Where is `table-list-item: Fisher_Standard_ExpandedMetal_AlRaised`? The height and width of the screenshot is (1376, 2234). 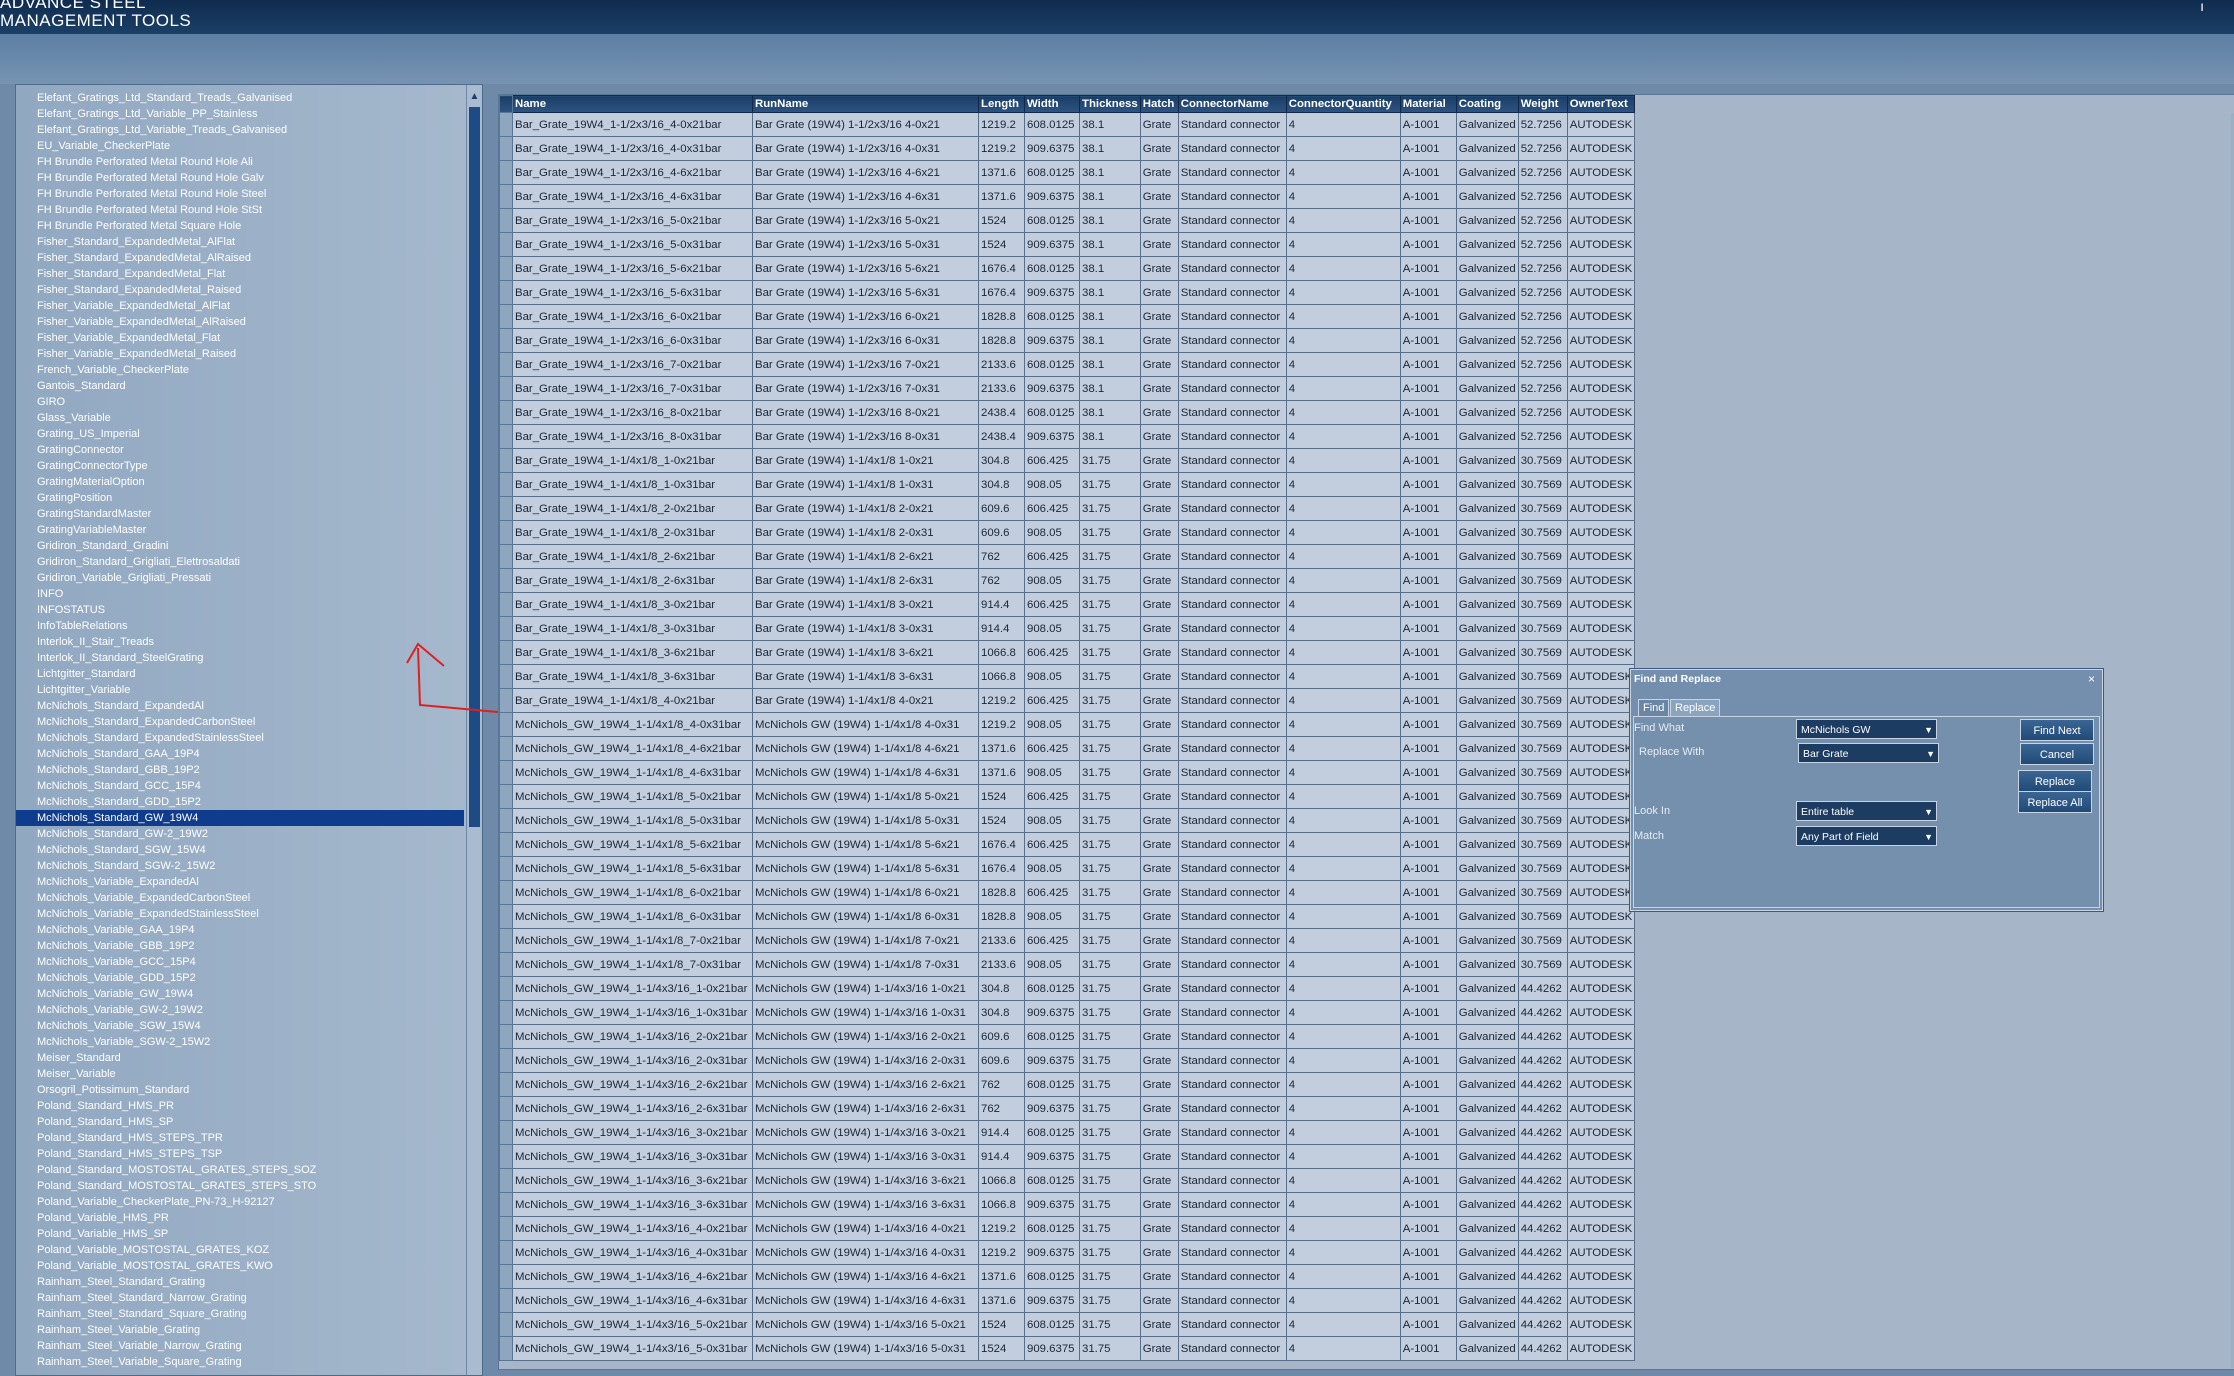
table-list-item: Fisher_Standard_ExpandedMetal_AlRaised is located at coordinates (240, 258).